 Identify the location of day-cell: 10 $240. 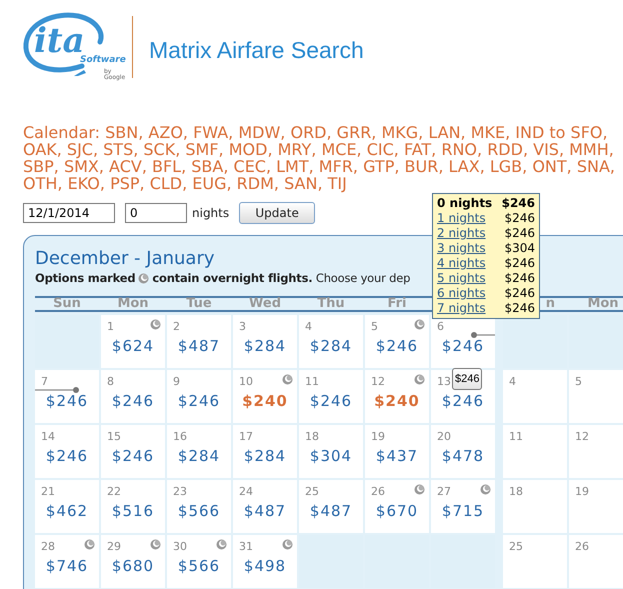
(265, 396).